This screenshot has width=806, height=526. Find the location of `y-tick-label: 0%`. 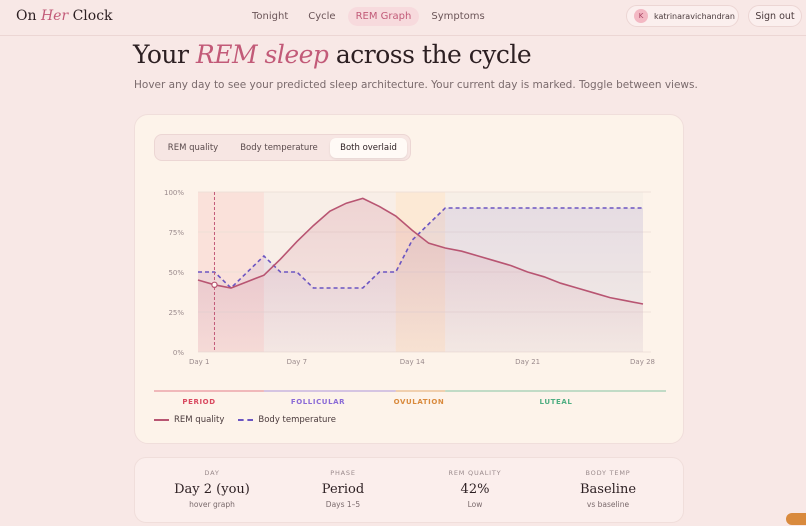

y-tick-label: 0% is located at coordinates (178, 353).